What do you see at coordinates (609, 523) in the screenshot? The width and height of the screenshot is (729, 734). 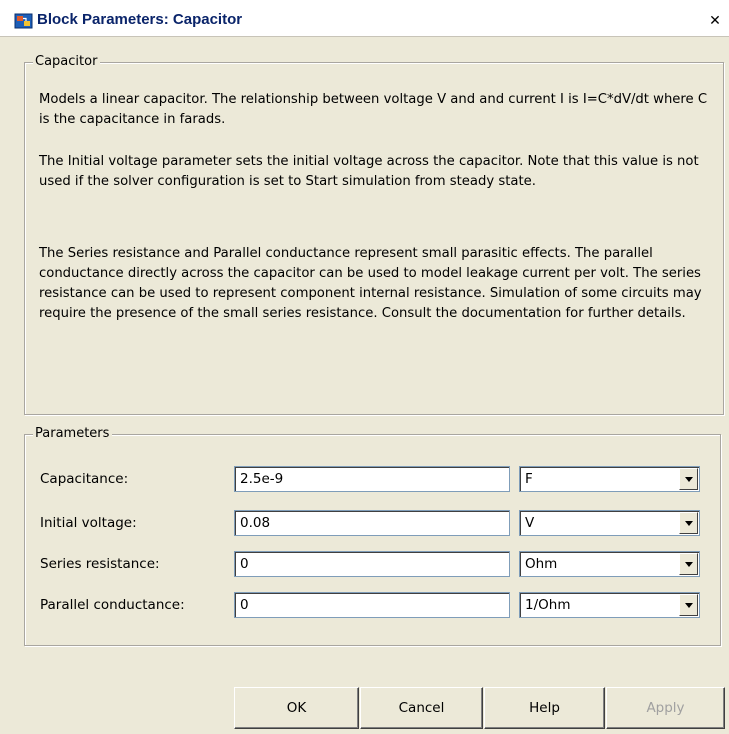 I see `initial-voltage-unit-select: V` at bounding box center [609, 523].